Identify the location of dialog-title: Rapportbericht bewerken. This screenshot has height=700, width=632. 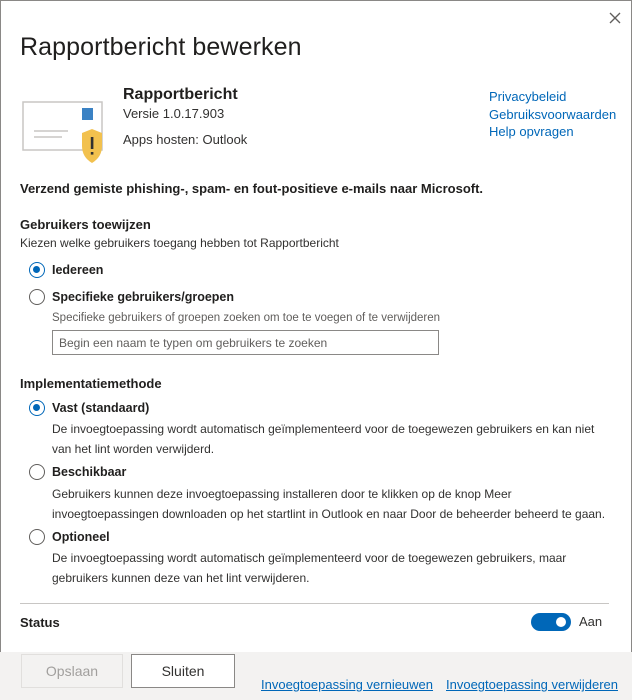
(161, 47).